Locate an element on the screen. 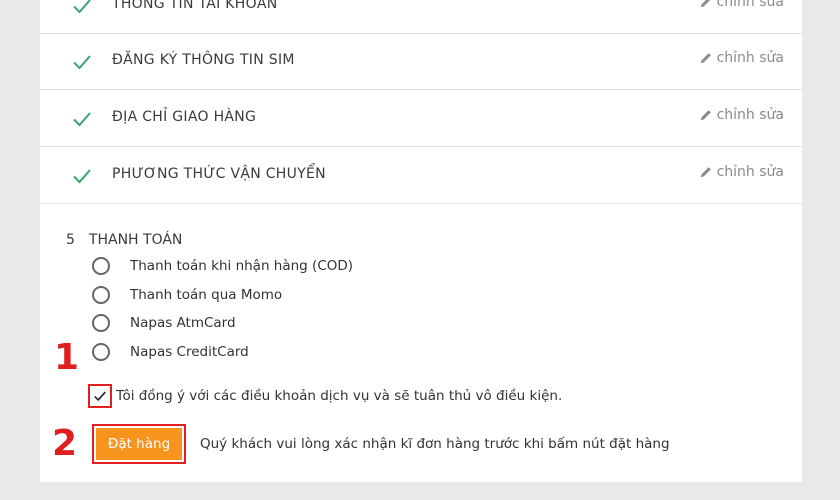 This screenshot has width=840, height=500. step-sim-registration: ĐĂNG KÝ THÔNG TIN SIM chỉnh sửa is located at coordinates (421, 62).